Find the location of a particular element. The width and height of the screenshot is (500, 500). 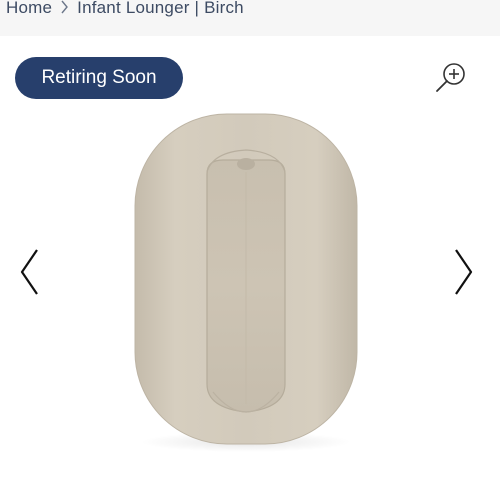

breadcrumb: Home Infant Lounger | Birch is located at coordinates (125, 10).